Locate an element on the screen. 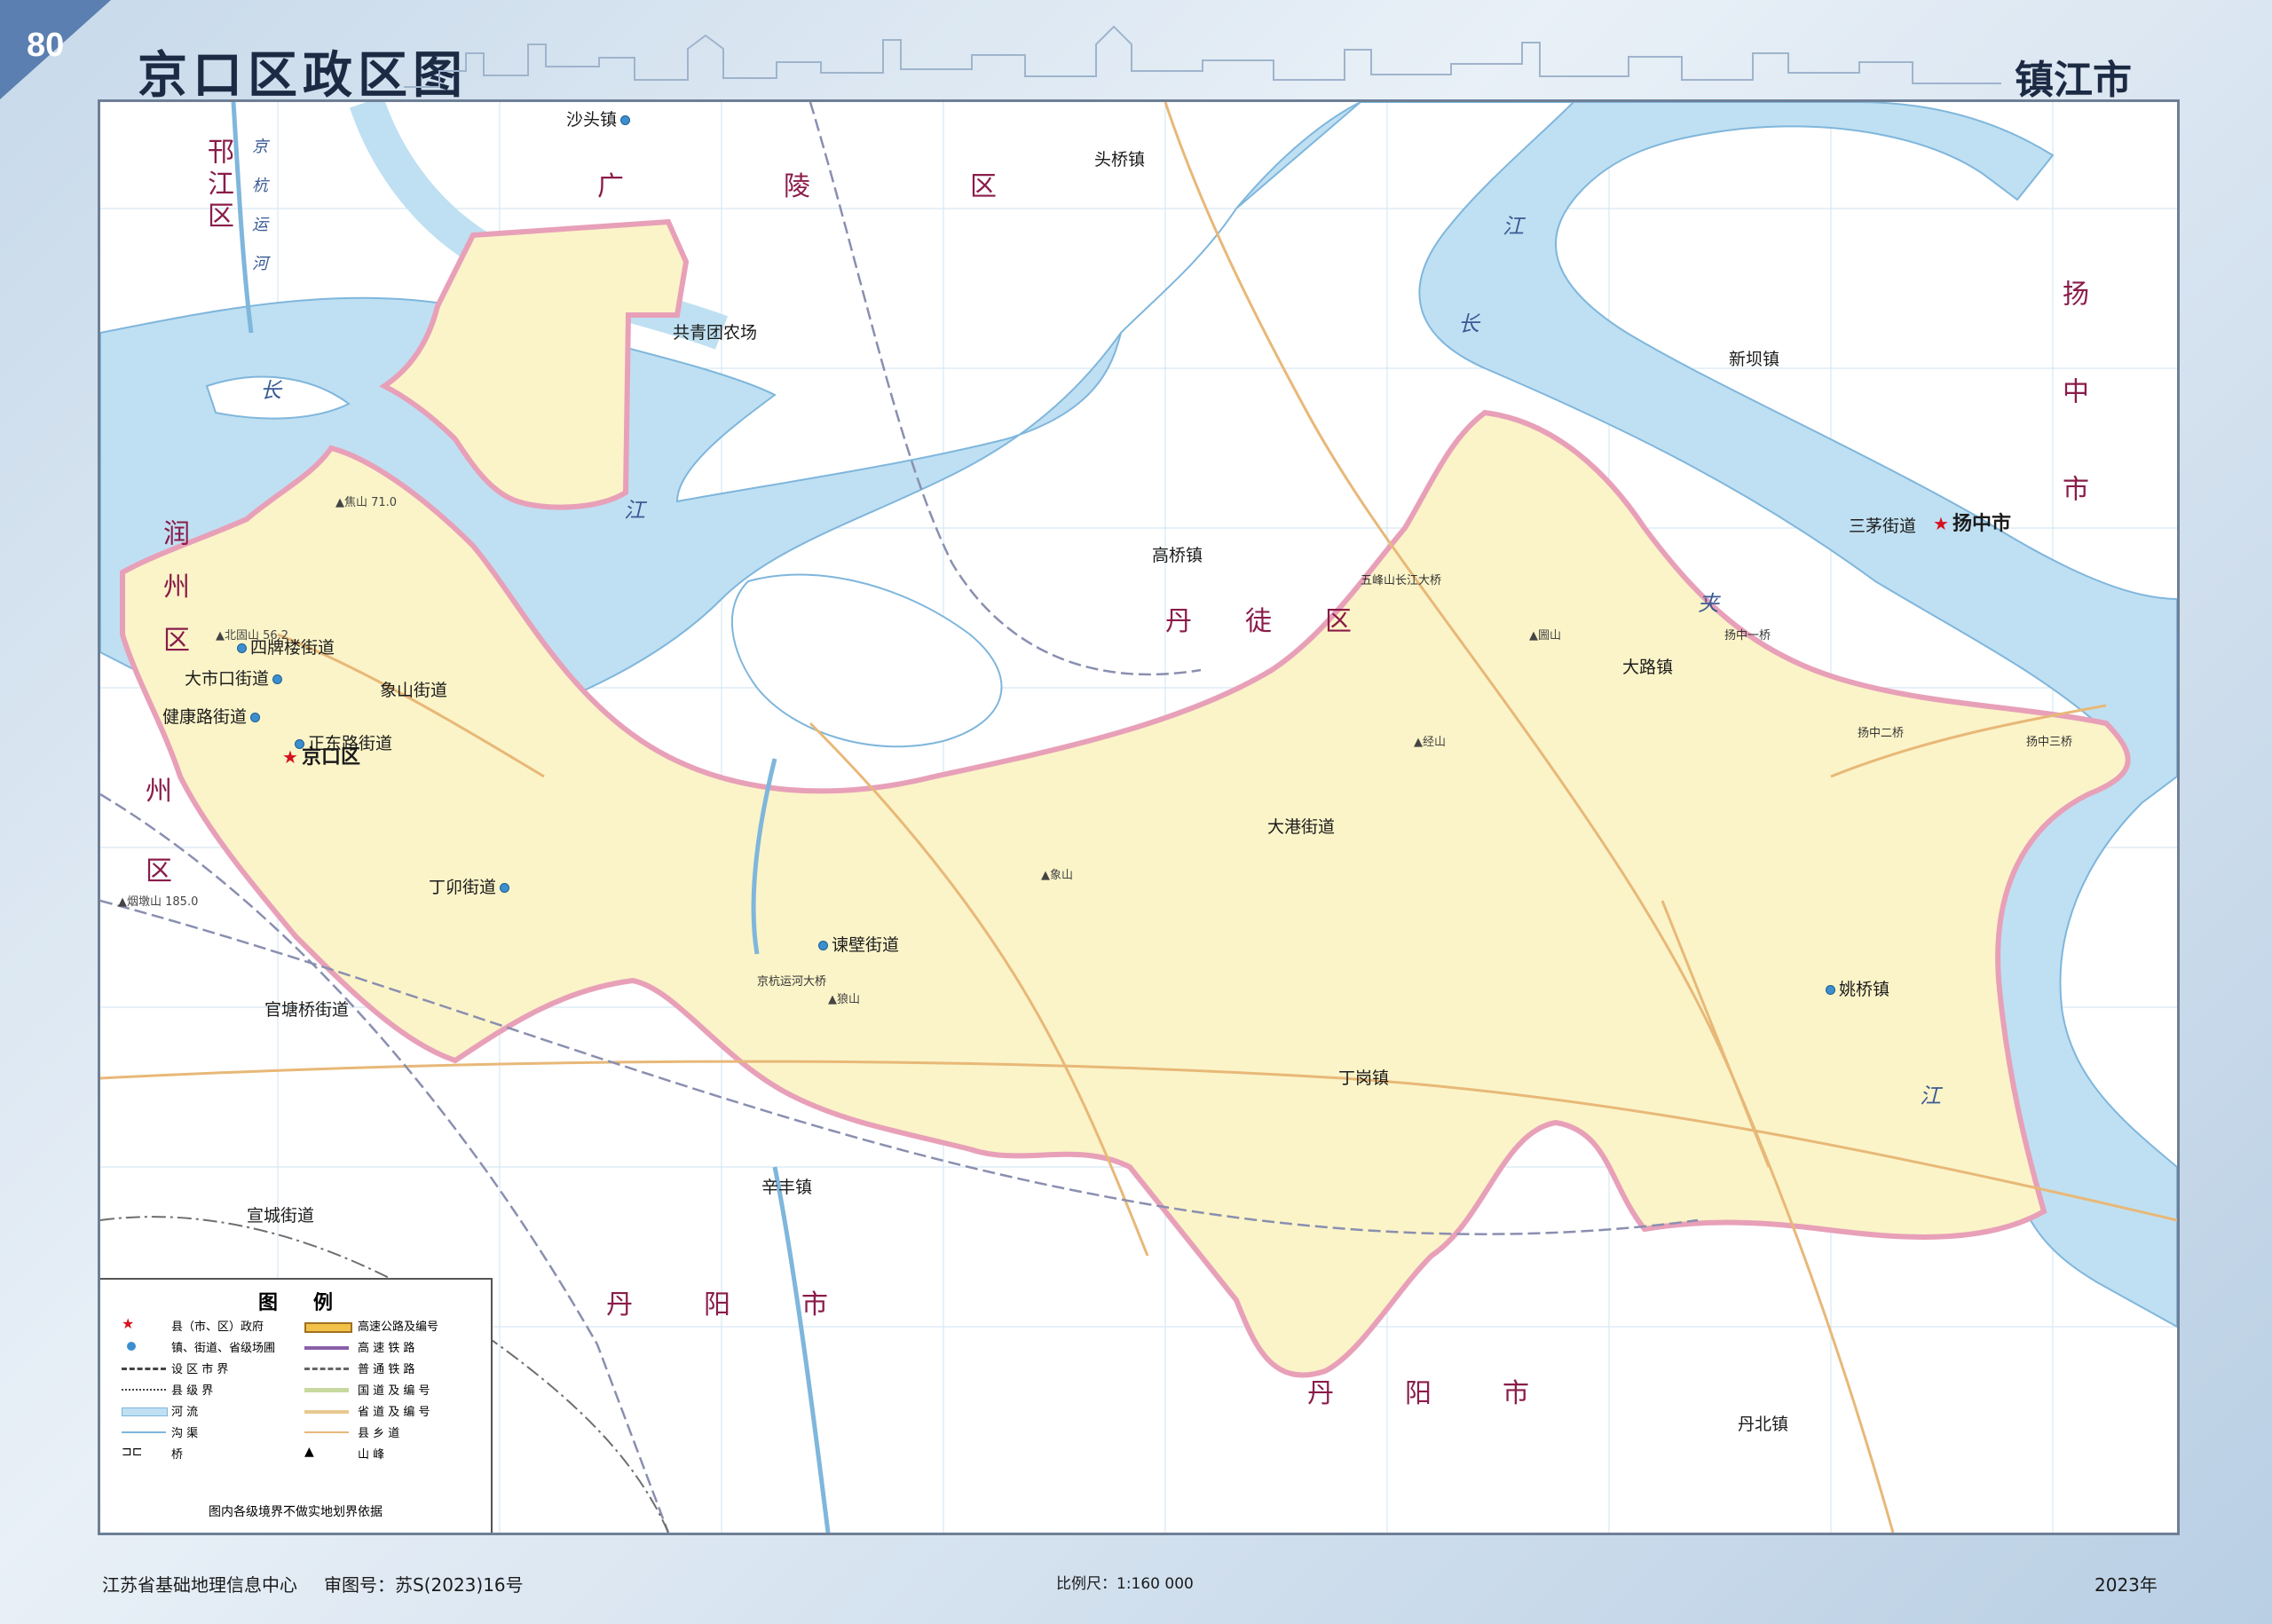 Image resolution: width=2272 pixels, height=1624 pixels. ditch-symbol is located at coordinates (144, 1432).